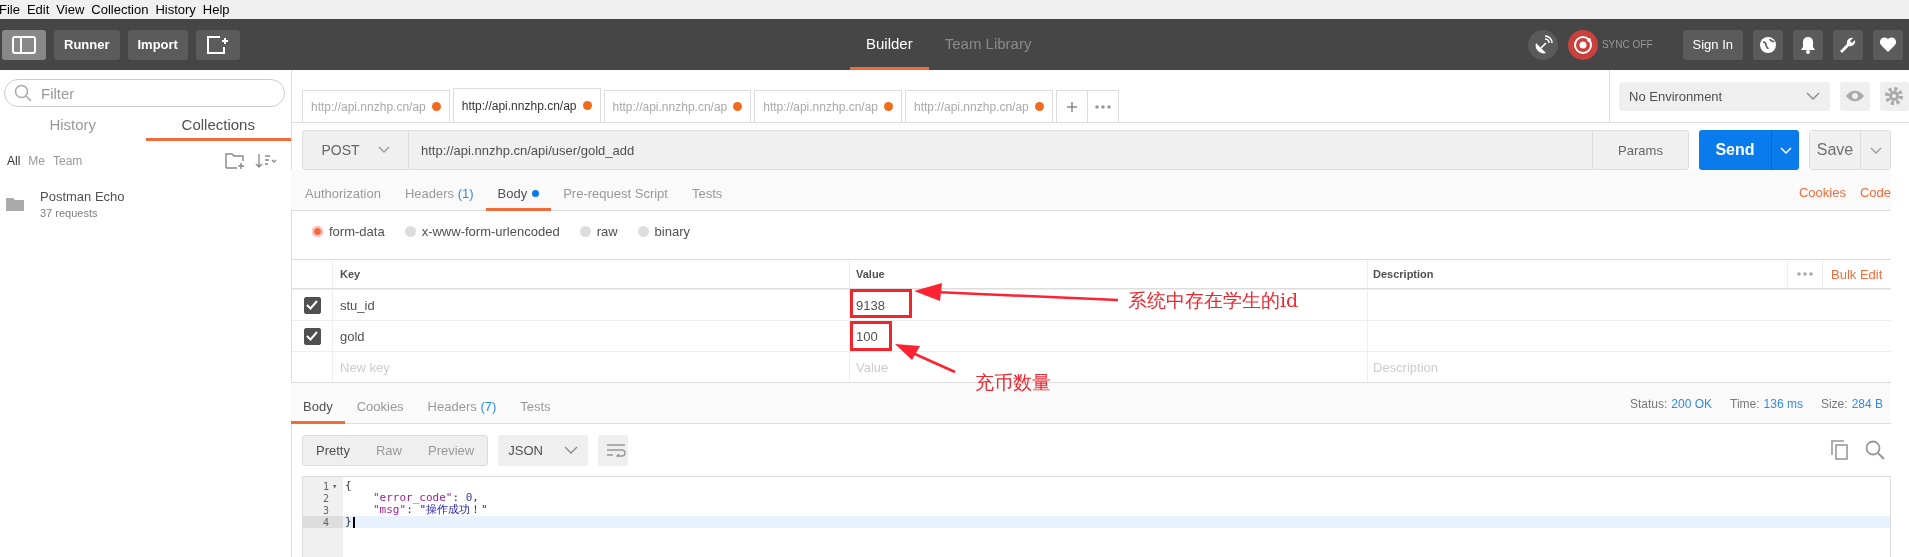 The height and width of the screenshot is (557, 1909). I want to click on sign-in-button: Sign In, so click(1712, 44).